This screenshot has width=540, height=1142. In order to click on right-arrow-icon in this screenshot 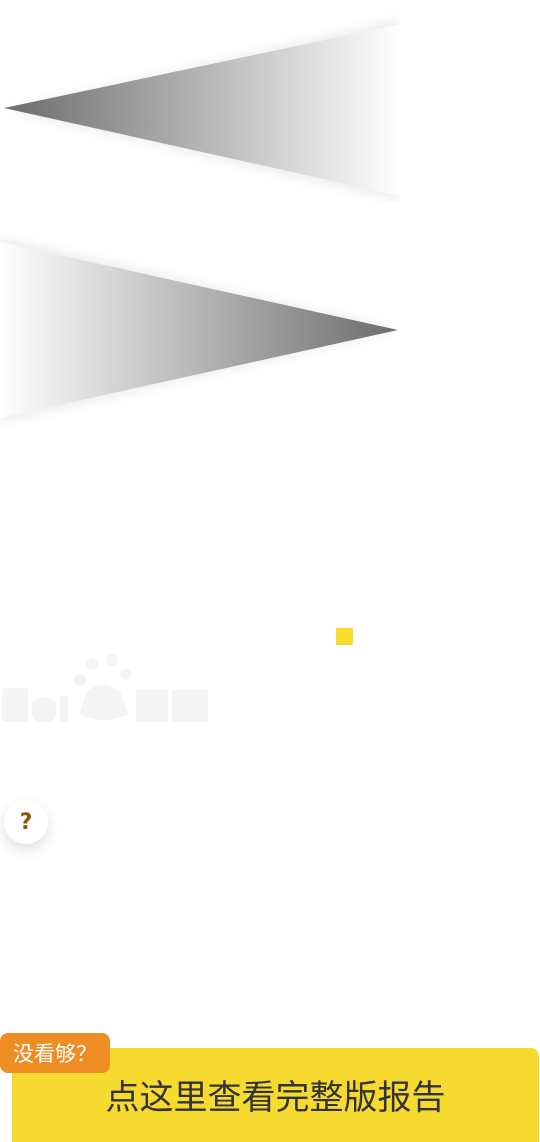, I will do `click(200, 331)`.